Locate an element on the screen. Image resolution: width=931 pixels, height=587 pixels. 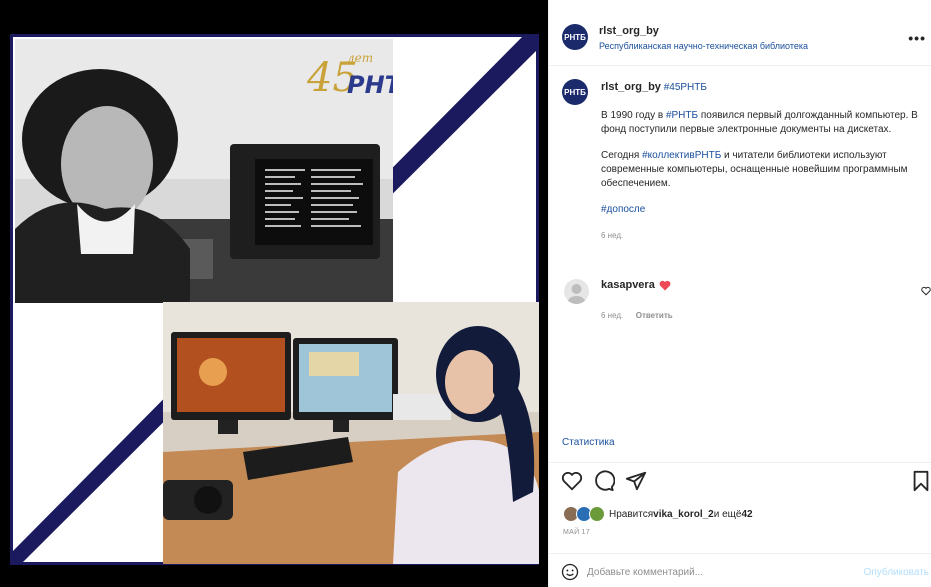
p3-tag: #допосле is located at coordinates (623, 209).